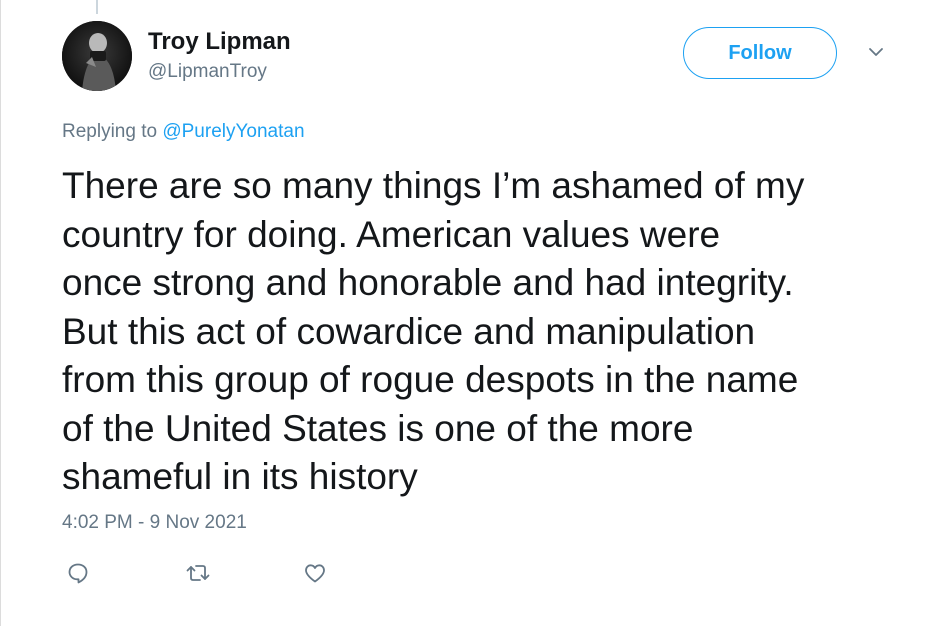 The width and height of the screenshot is (945, 626). What do you see at coordinates (97, 56) in the screenshot?
I see `avatar` at bounding box center [97, 56].